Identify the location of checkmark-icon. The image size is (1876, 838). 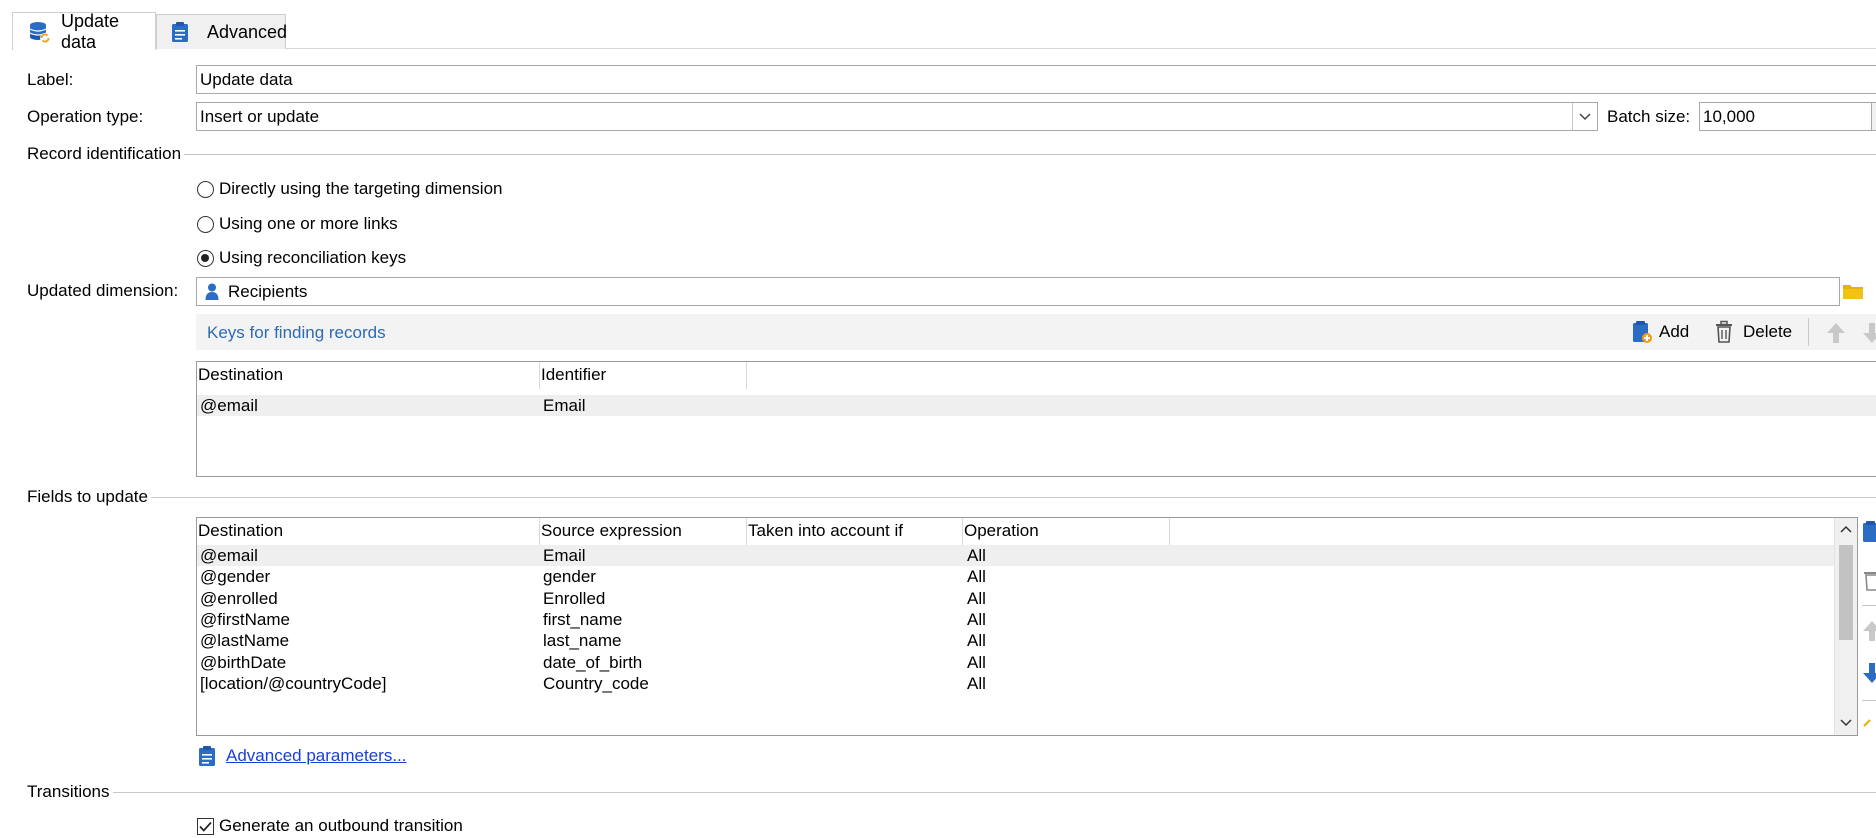
(205, 826).